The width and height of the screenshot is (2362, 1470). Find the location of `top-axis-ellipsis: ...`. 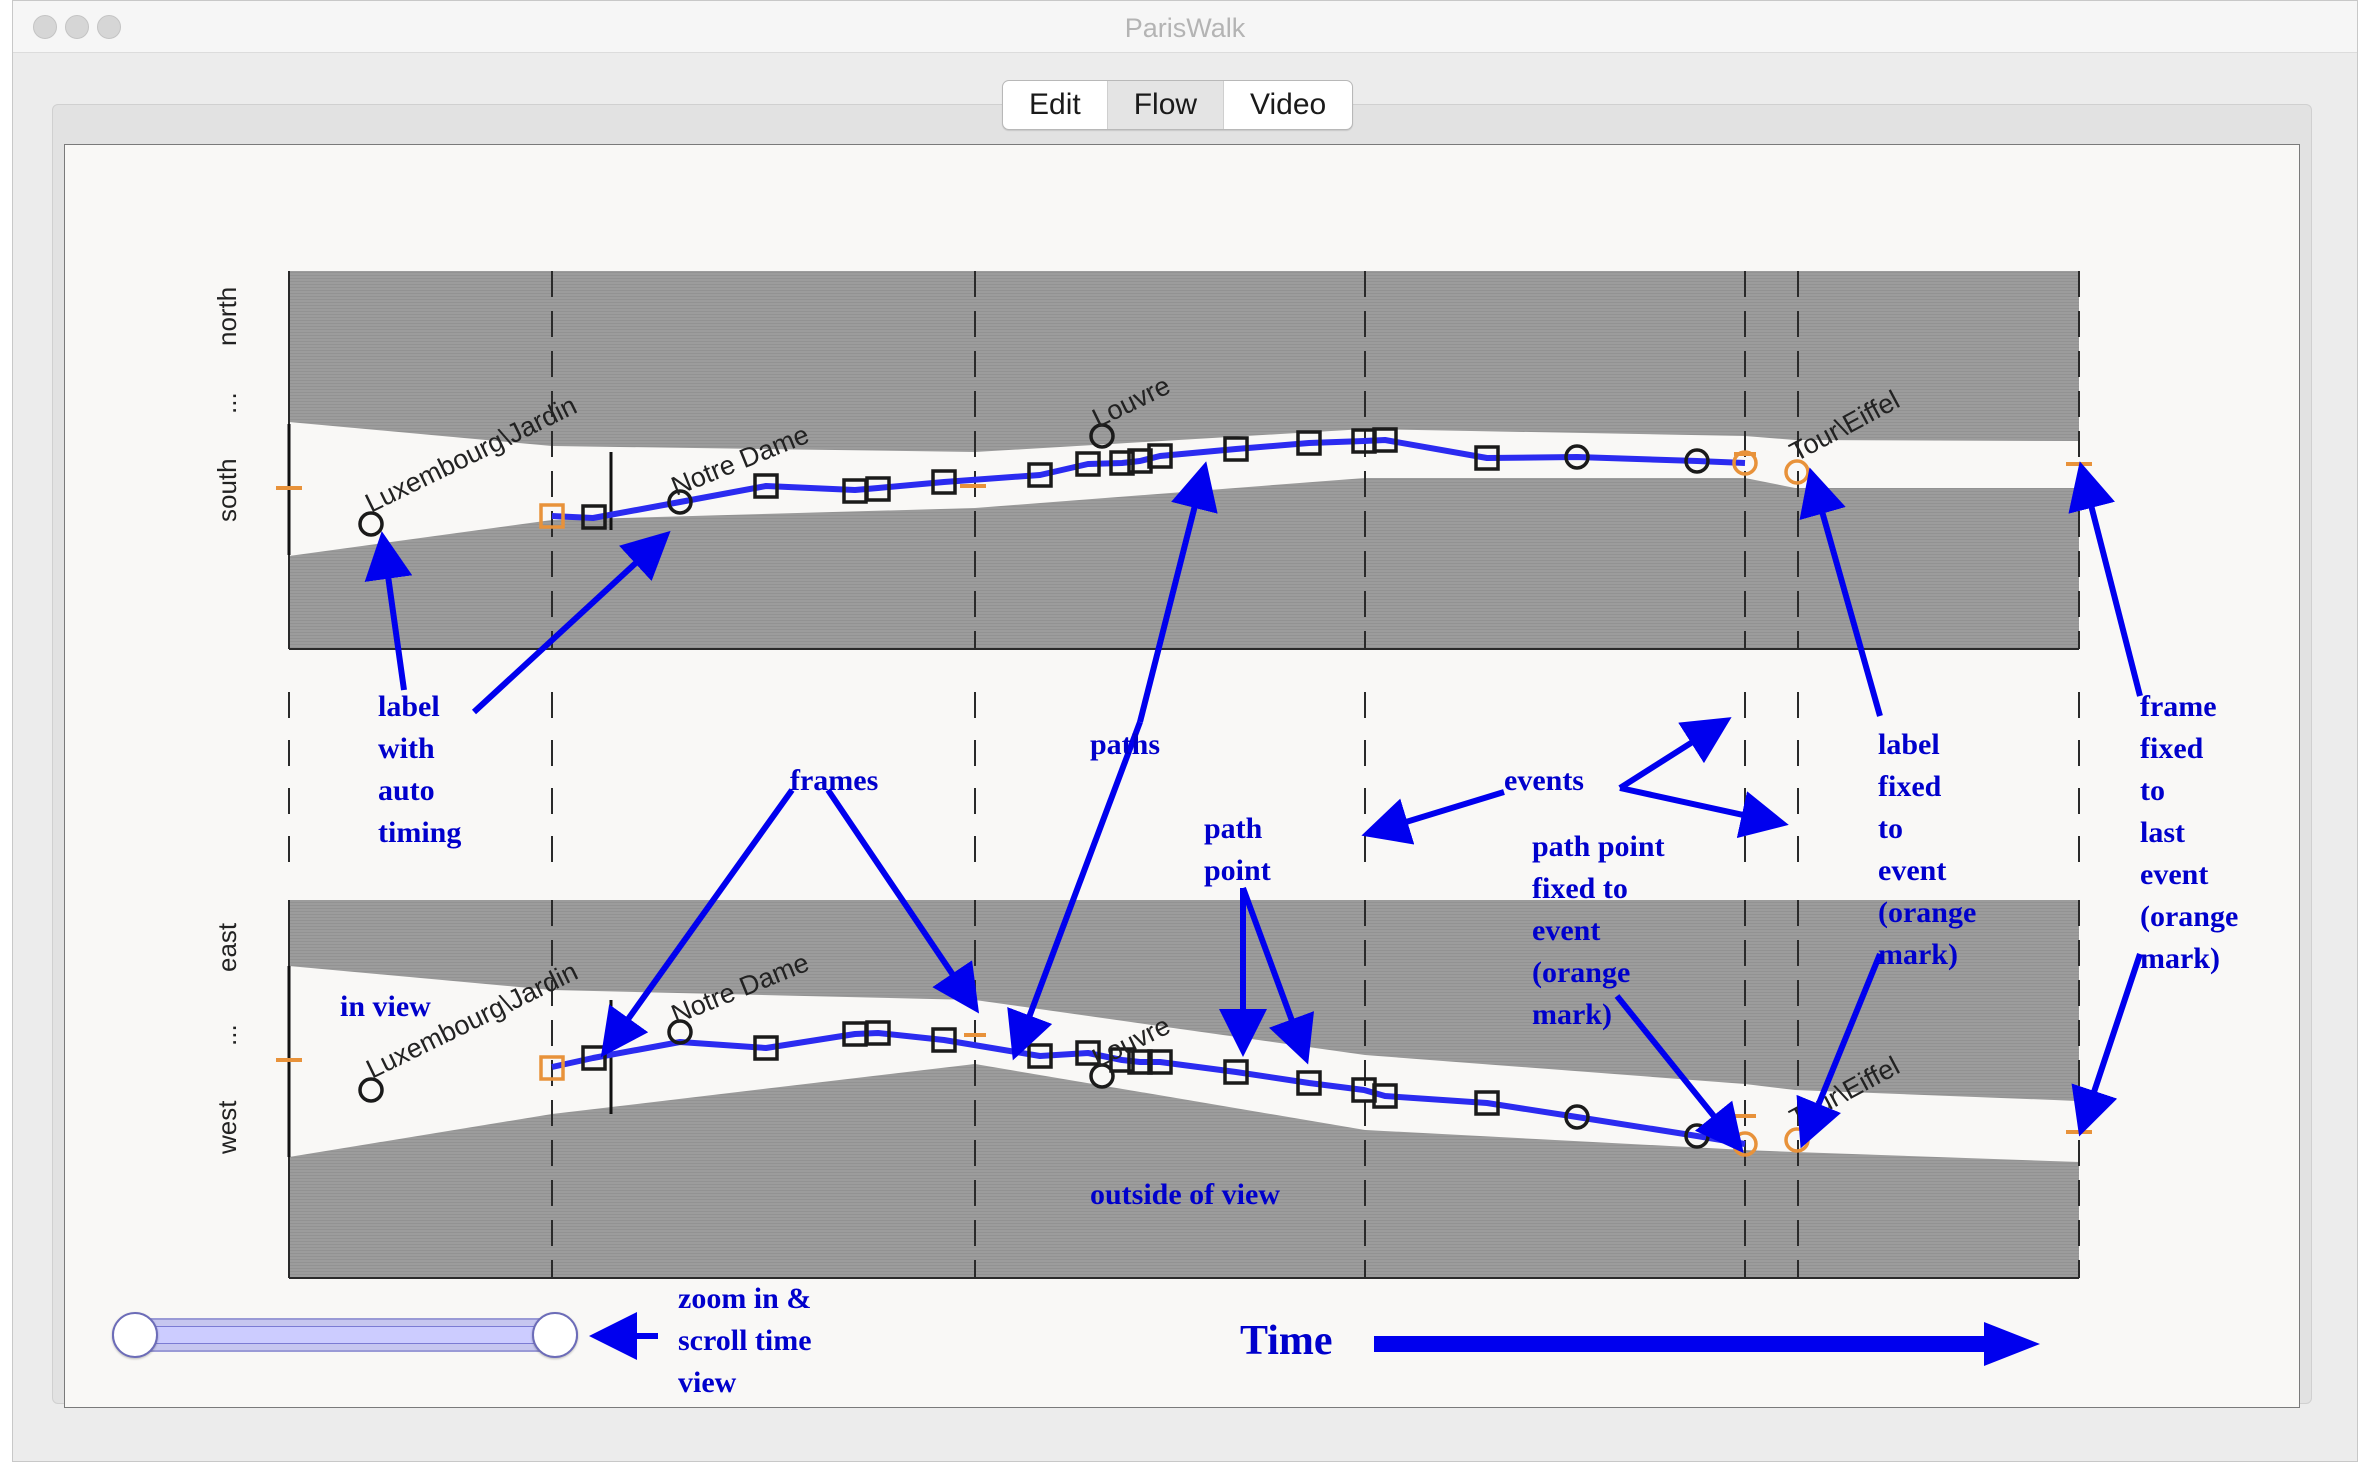

top-axis-ellipsis: ... is located at coordinates (227, 403).